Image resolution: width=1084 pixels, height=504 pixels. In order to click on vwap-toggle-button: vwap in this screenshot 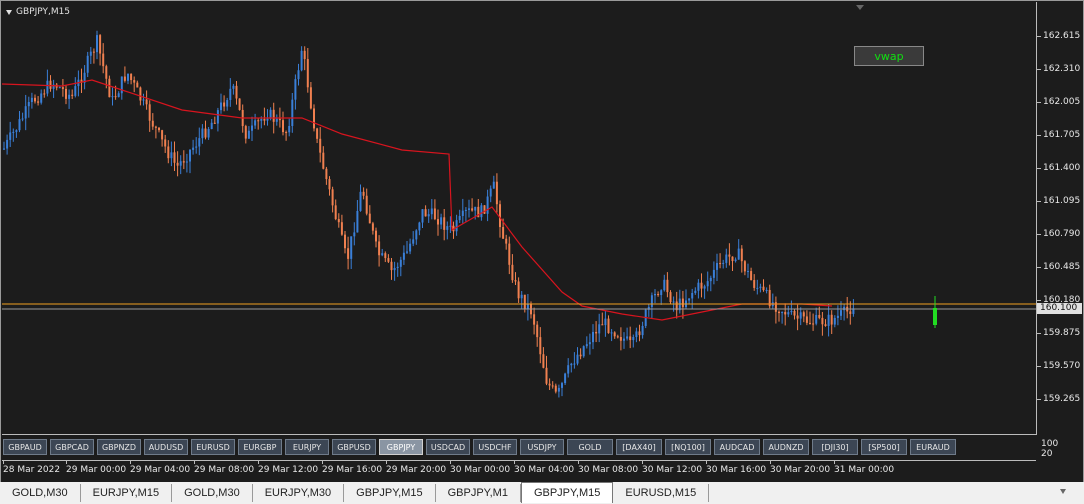, I will do `click(889, 56)`.